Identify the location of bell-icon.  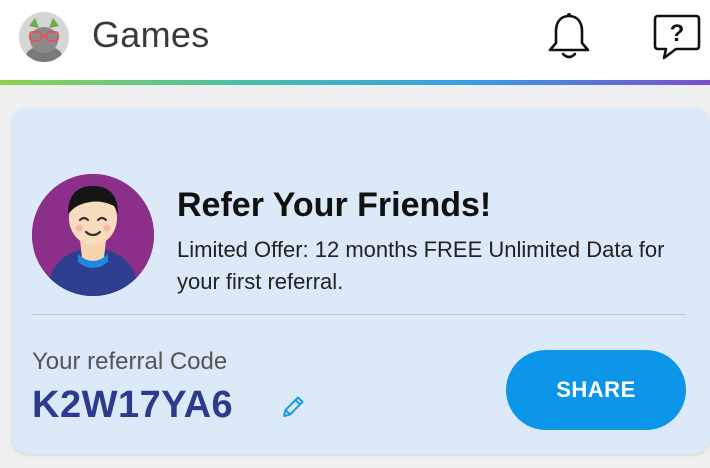
(569, 37).